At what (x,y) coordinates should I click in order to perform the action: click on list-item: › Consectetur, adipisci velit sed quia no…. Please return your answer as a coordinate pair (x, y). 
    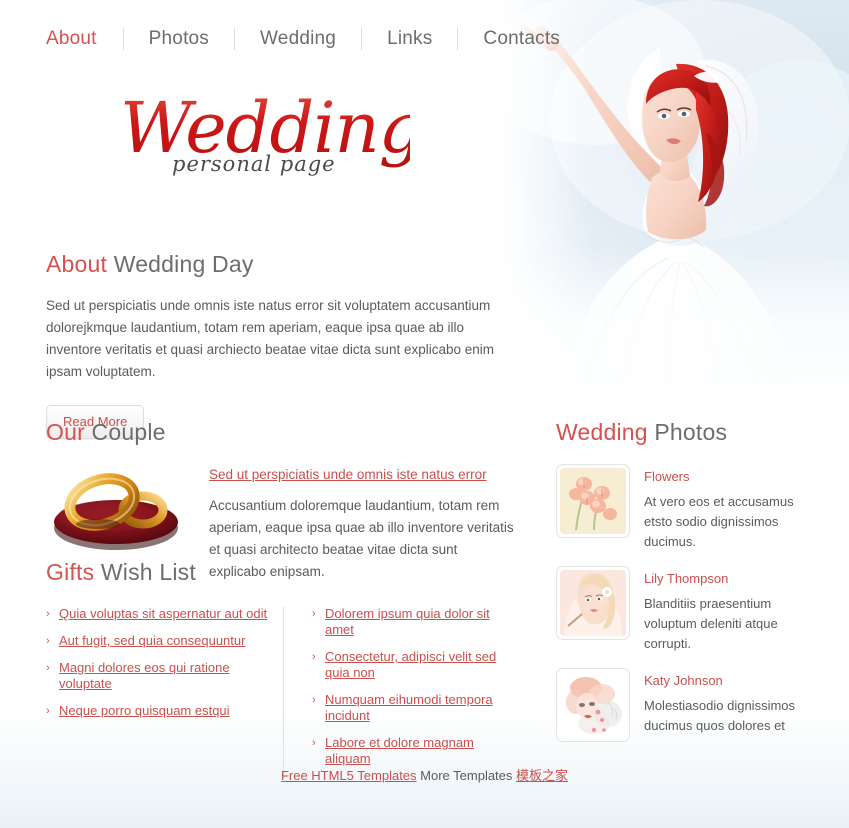
    Looking at the image, I should click on (414, 665).